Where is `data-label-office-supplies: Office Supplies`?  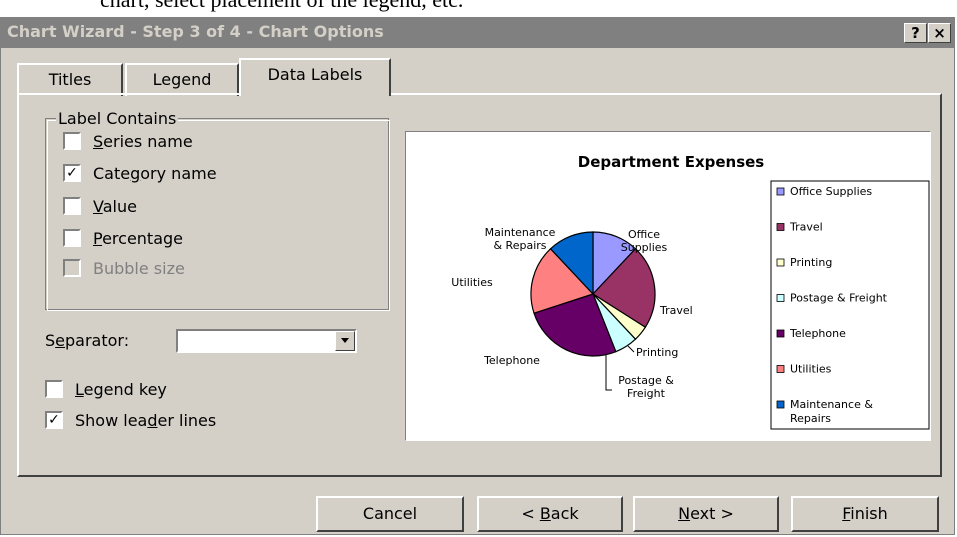
data-label-office-supplies: Office Supplies is located at coordinates (644, 241).